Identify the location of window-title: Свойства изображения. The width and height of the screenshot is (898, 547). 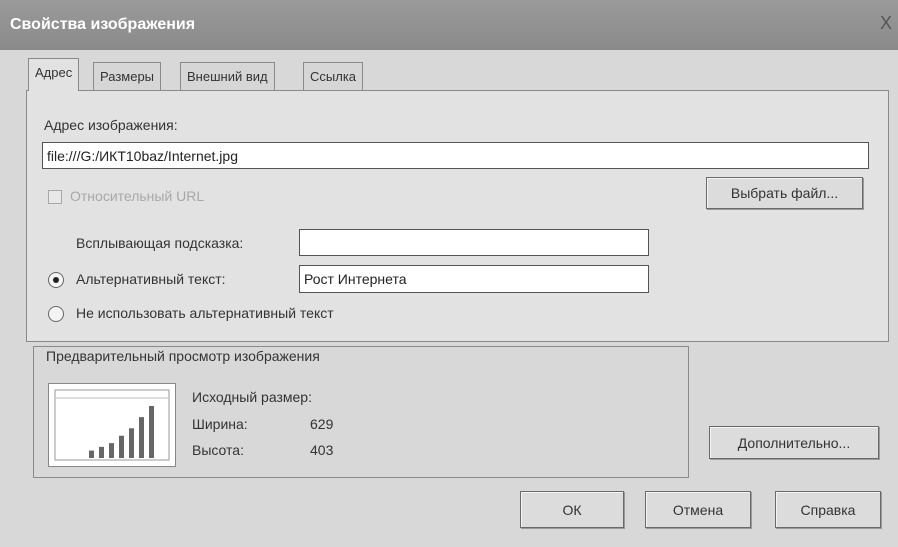
(103, 24).